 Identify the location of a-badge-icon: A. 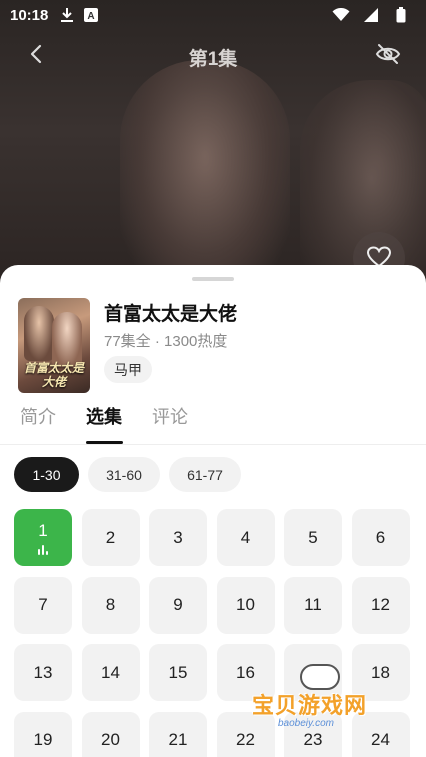
(91, 15).